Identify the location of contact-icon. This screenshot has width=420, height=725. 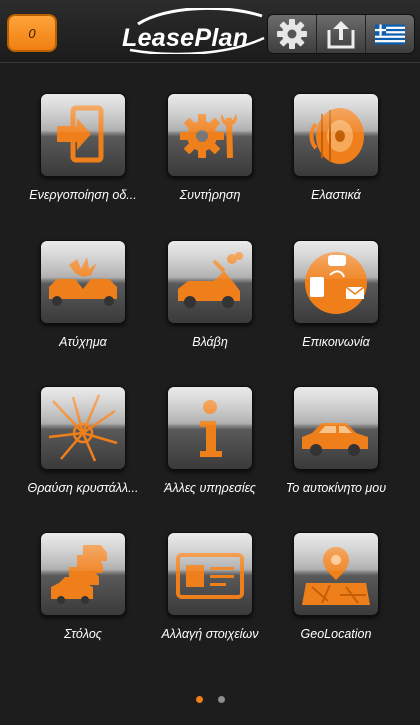
(336, 283).